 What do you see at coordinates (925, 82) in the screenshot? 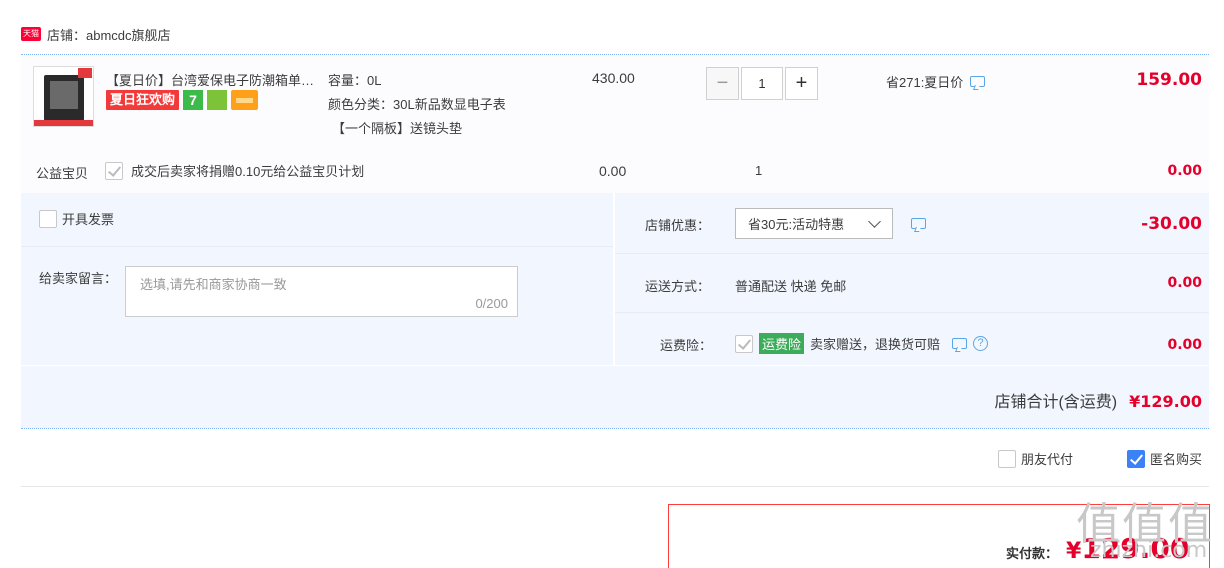
I see `discount-text: 省271:夏日价` at bounding box center [925, 82].